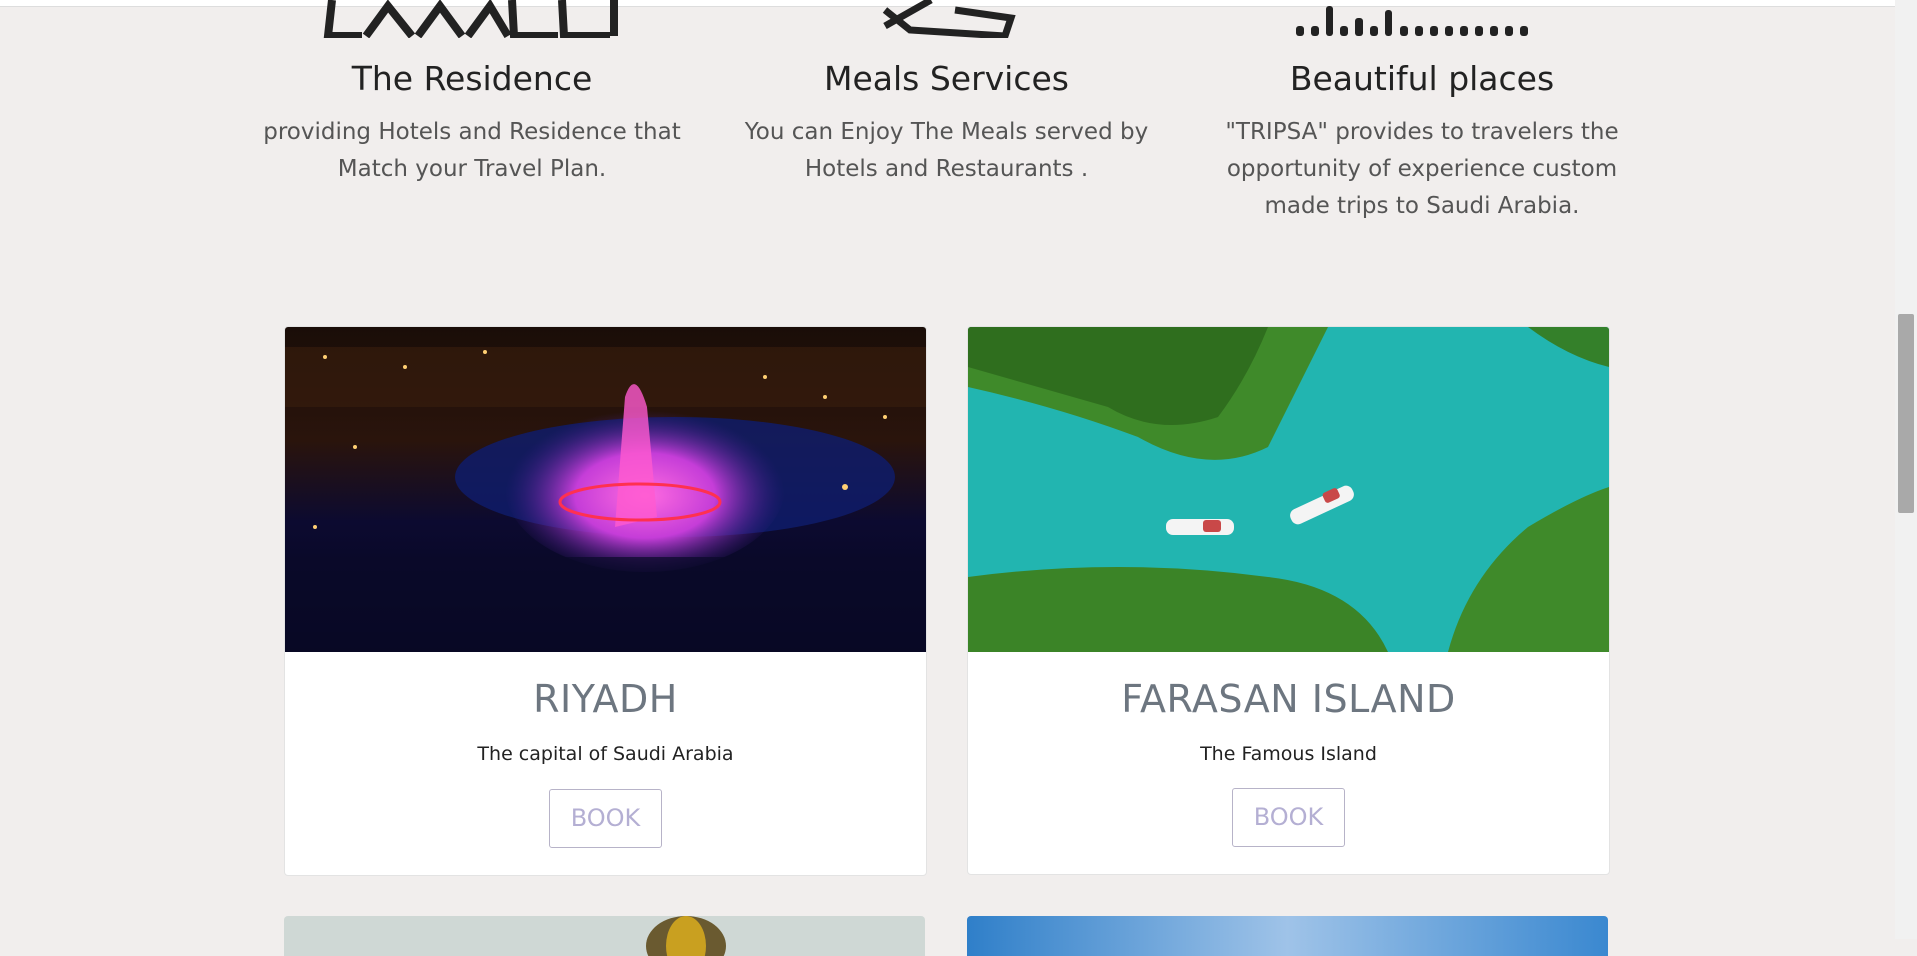 The height and width of the screenshot is (956, 1917). Describe the element at coordinates (1288, 489) in the screenshot. I see `farasan-island-photo` at that location.